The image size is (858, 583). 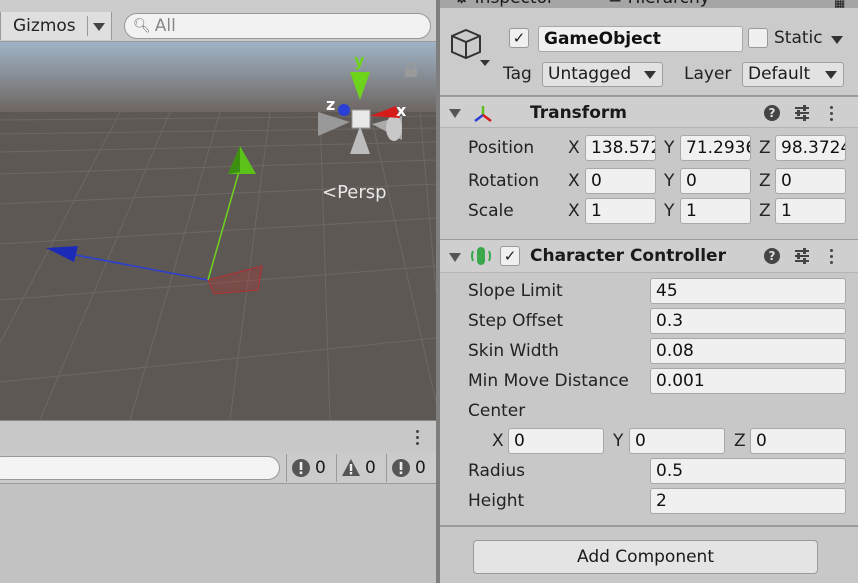 What do you see at coordinates (362, 192) in the screenshot?
I see `persp-text: Persp` at bounding box center [362, 192].